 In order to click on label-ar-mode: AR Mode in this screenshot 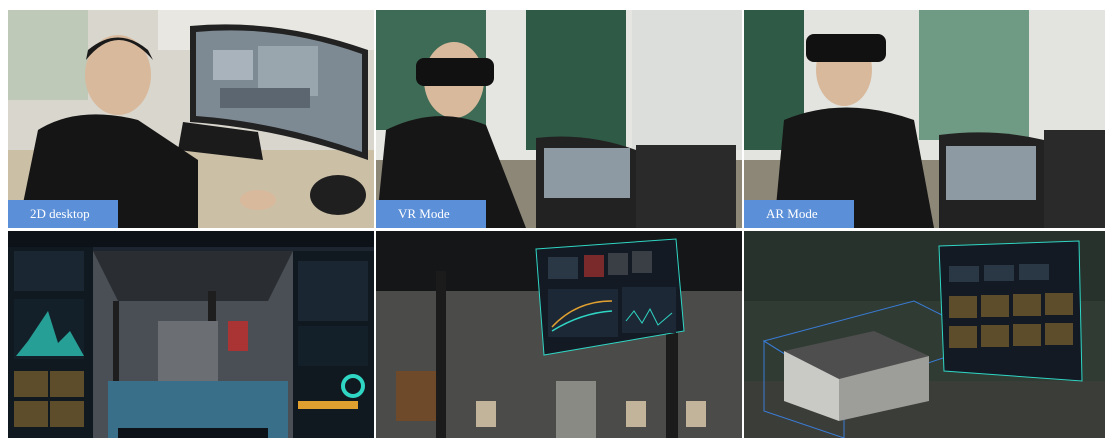, I will do `click(799, 214)`.